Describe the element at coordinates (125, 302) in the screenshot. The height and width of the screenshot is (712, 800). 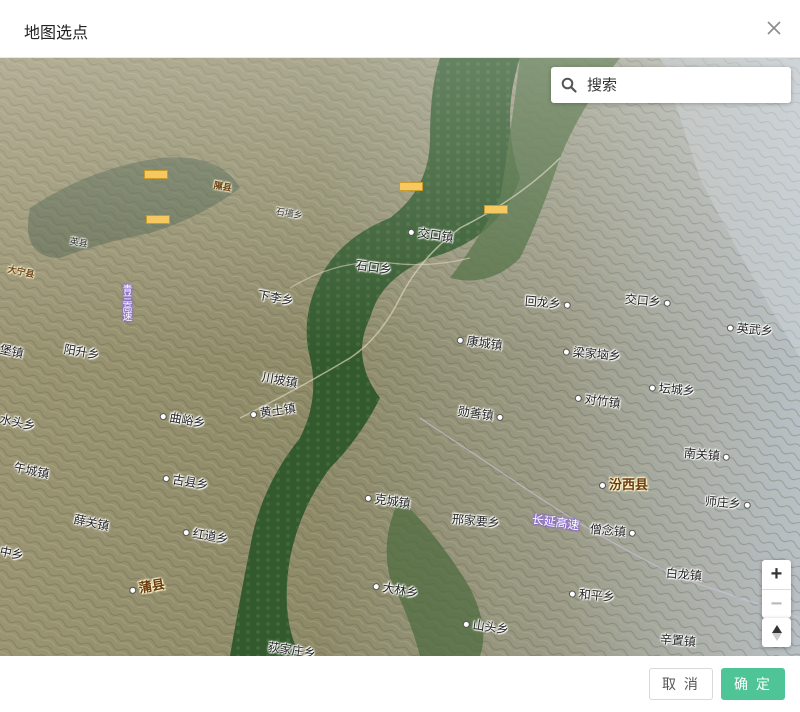
I see `highway-label: 青兰高速` at that location.